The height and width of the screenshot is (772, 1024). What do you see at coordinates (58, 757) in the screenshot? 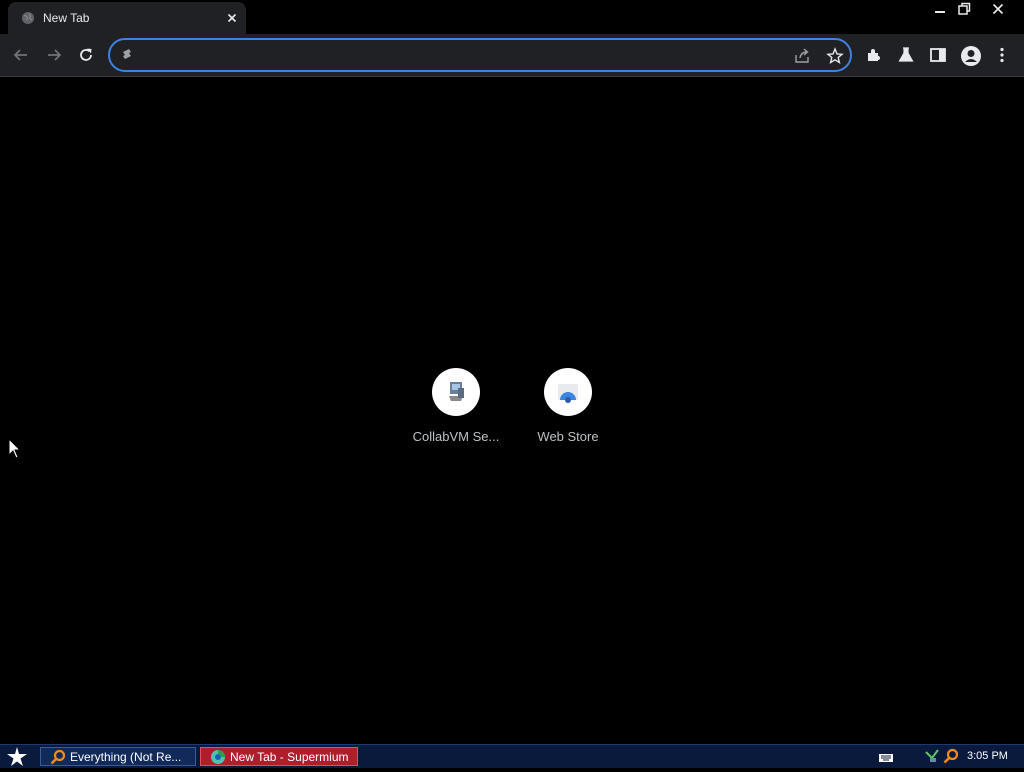
I see `magnifier-icon` at bounding box center [58, 757].